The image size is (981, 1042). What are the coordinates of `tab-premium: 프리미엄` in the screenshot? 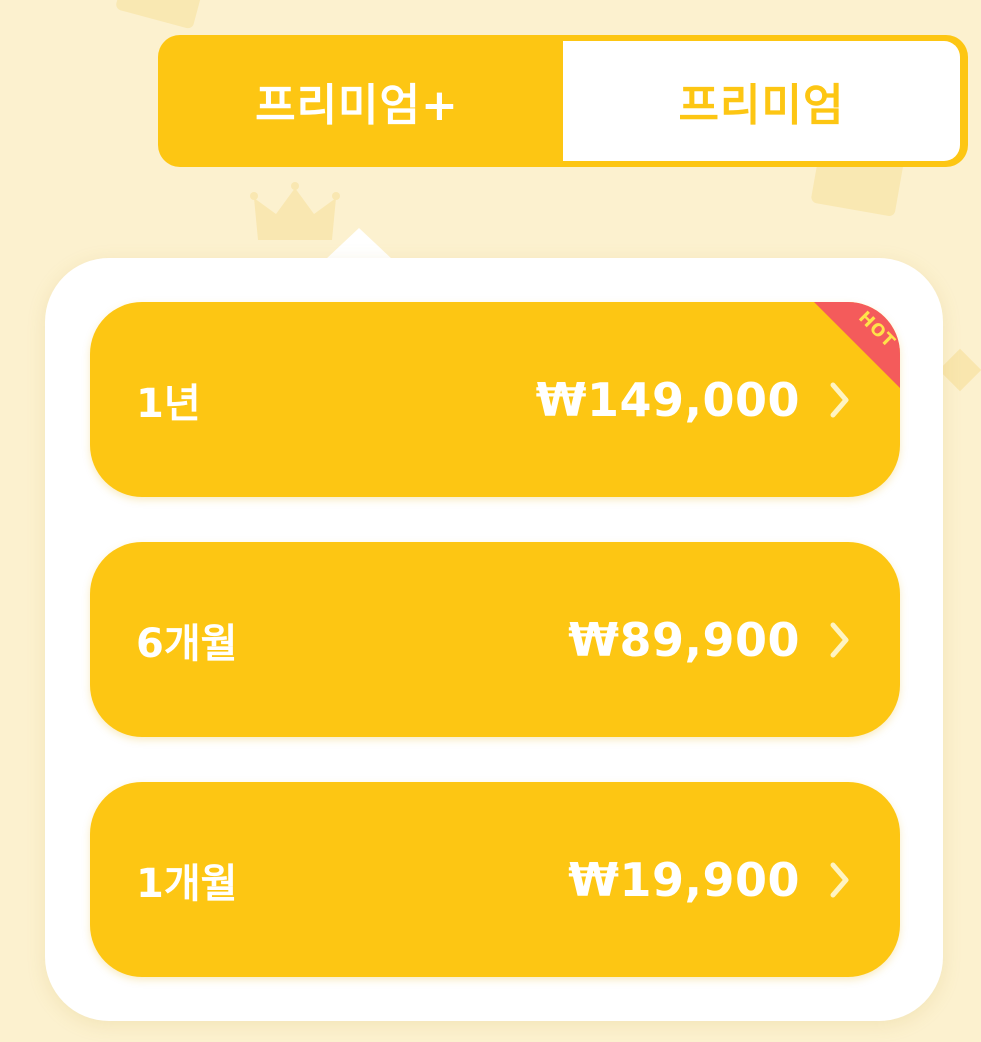 It's located at (761, 101).